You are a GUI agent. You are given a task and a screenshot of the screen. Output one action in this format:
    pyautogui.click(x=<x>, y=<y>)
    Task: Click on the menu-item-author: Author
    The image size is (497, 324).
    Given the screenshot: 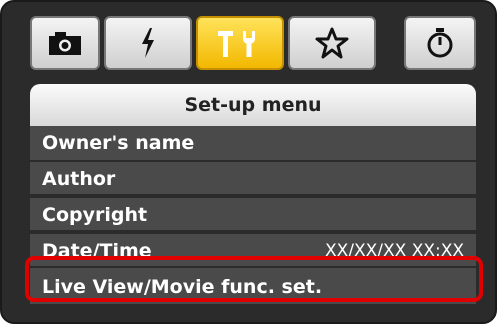 What is the action you would take?
    pyautogui.click(x=253, y=177)
    